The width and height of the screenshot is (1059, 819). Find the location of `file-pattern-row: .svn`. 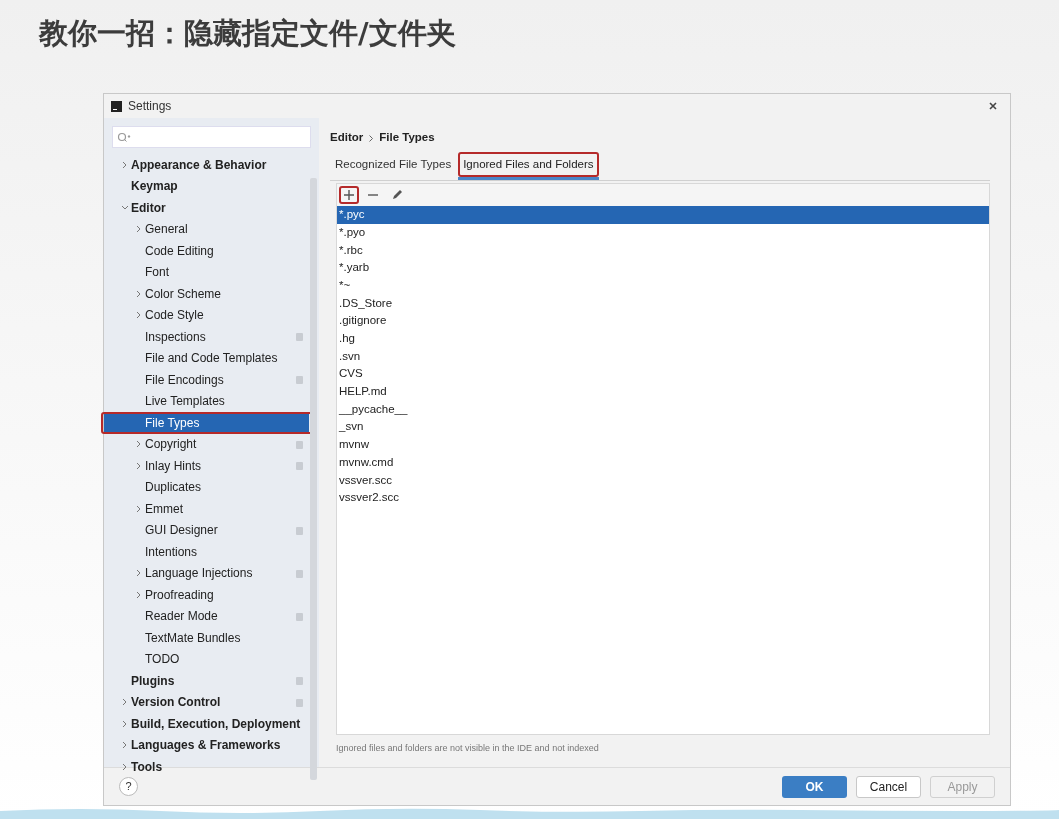

file-pattern-row: .svn is located at coordinates (663, 356).